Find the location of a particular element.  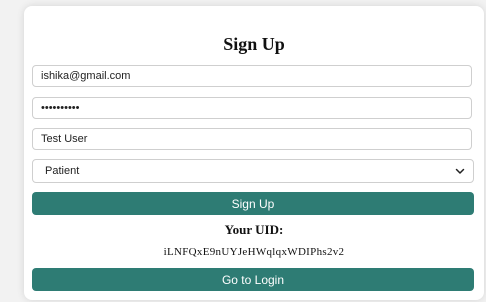

page-title: Sign Up is located at coordinates (254, 44).